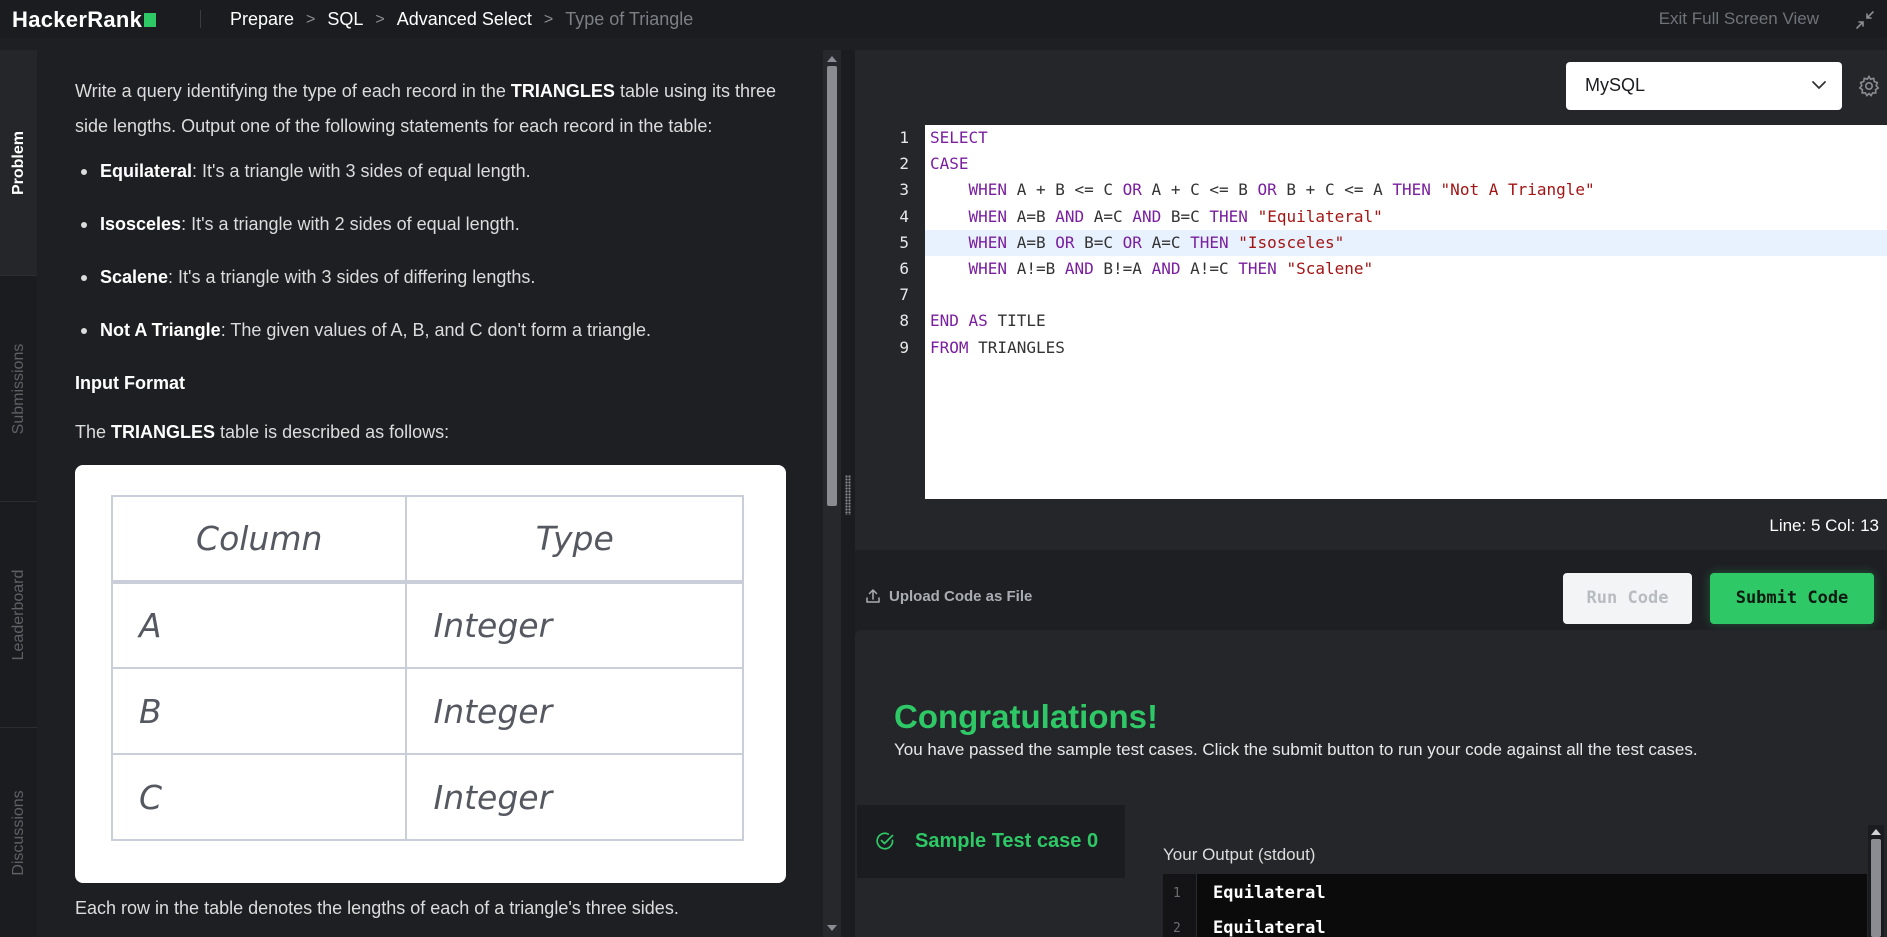  Describe the element at coordinates (1406, 138) in the screenshot. I see `code-line: SELECT` at that location.